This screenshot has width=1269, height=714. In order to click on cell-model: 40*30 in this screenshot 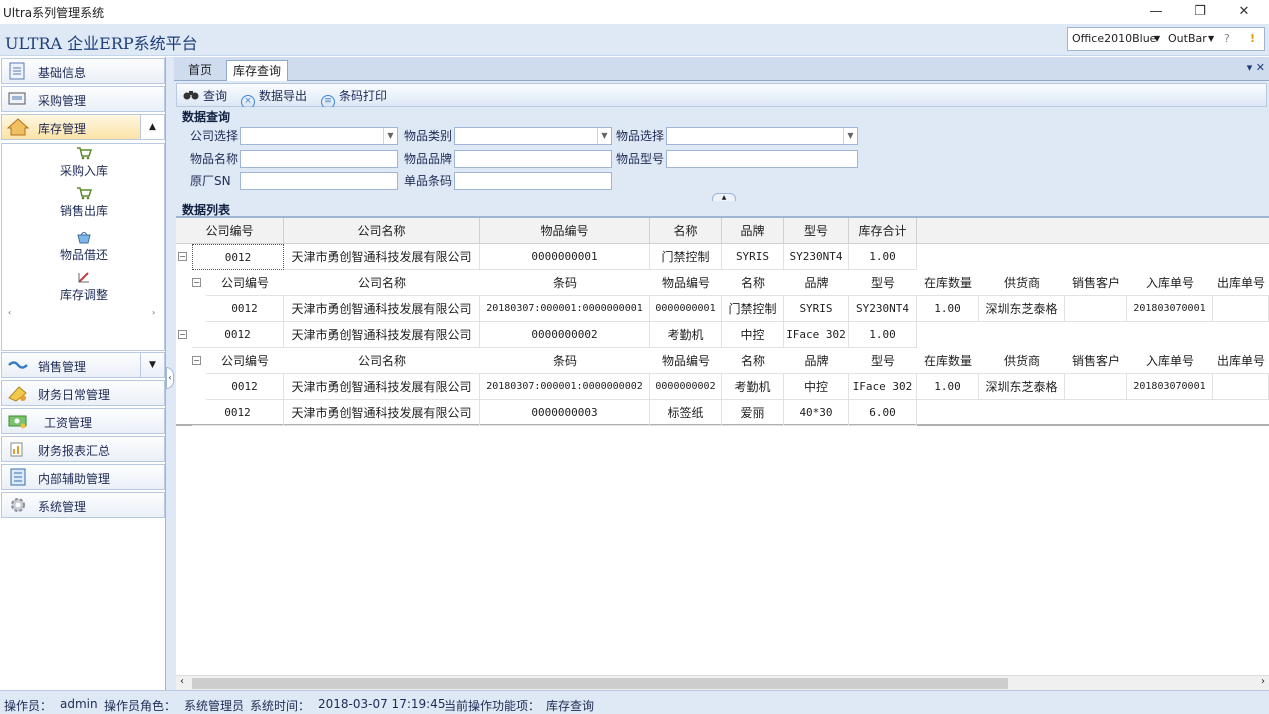, I will do `click(816, 413)`.